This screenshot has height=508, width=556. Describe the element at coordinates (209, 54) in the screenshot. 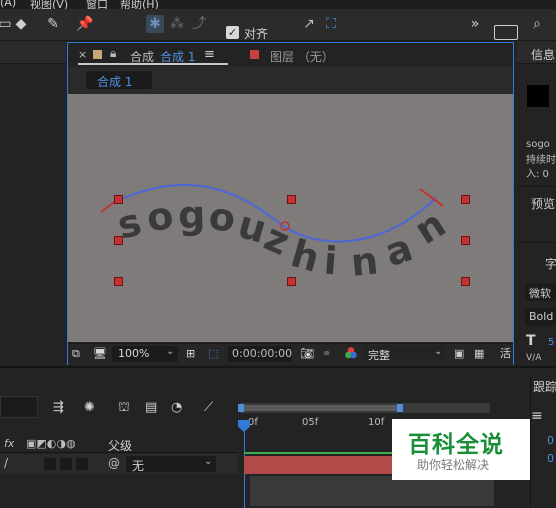

I see `panel-menu-icon: ≡` at that location.